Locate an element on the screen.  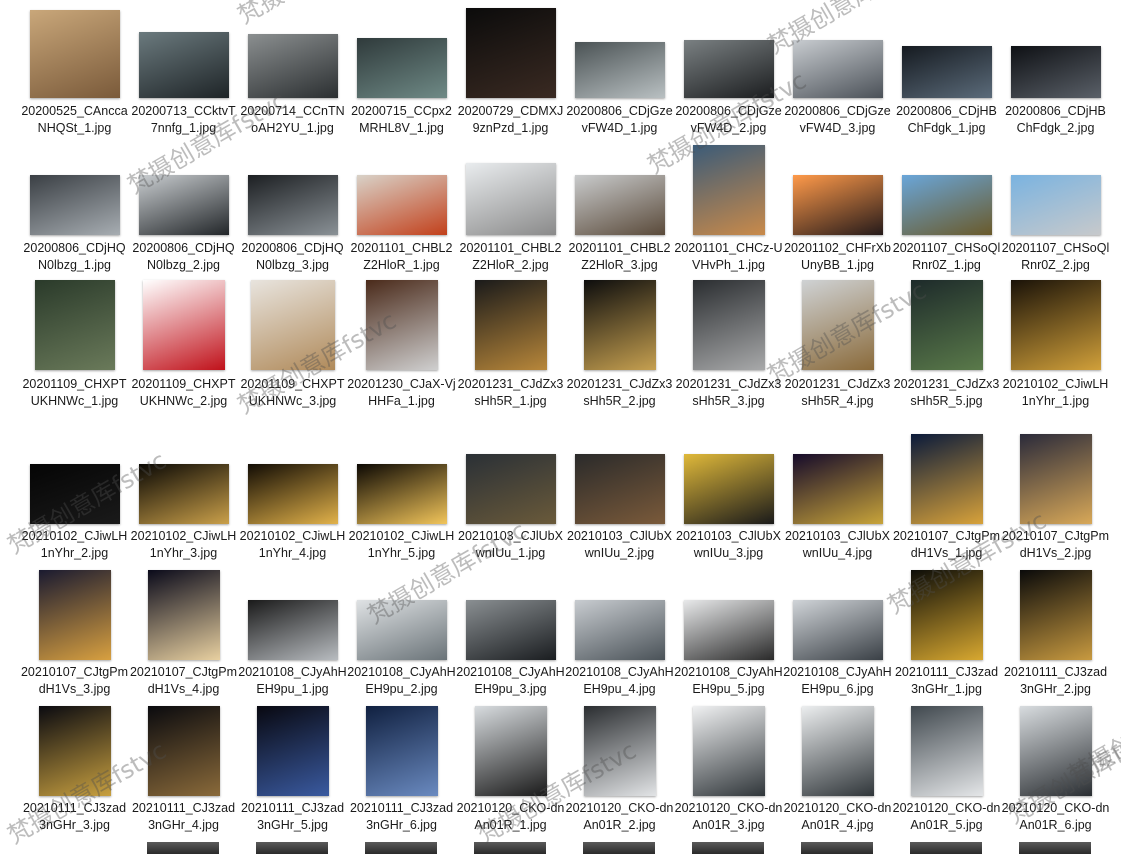
file-name-label: 20210102_CJiwLH1nYhr_2.jpg is located at coordinates (74, 544).